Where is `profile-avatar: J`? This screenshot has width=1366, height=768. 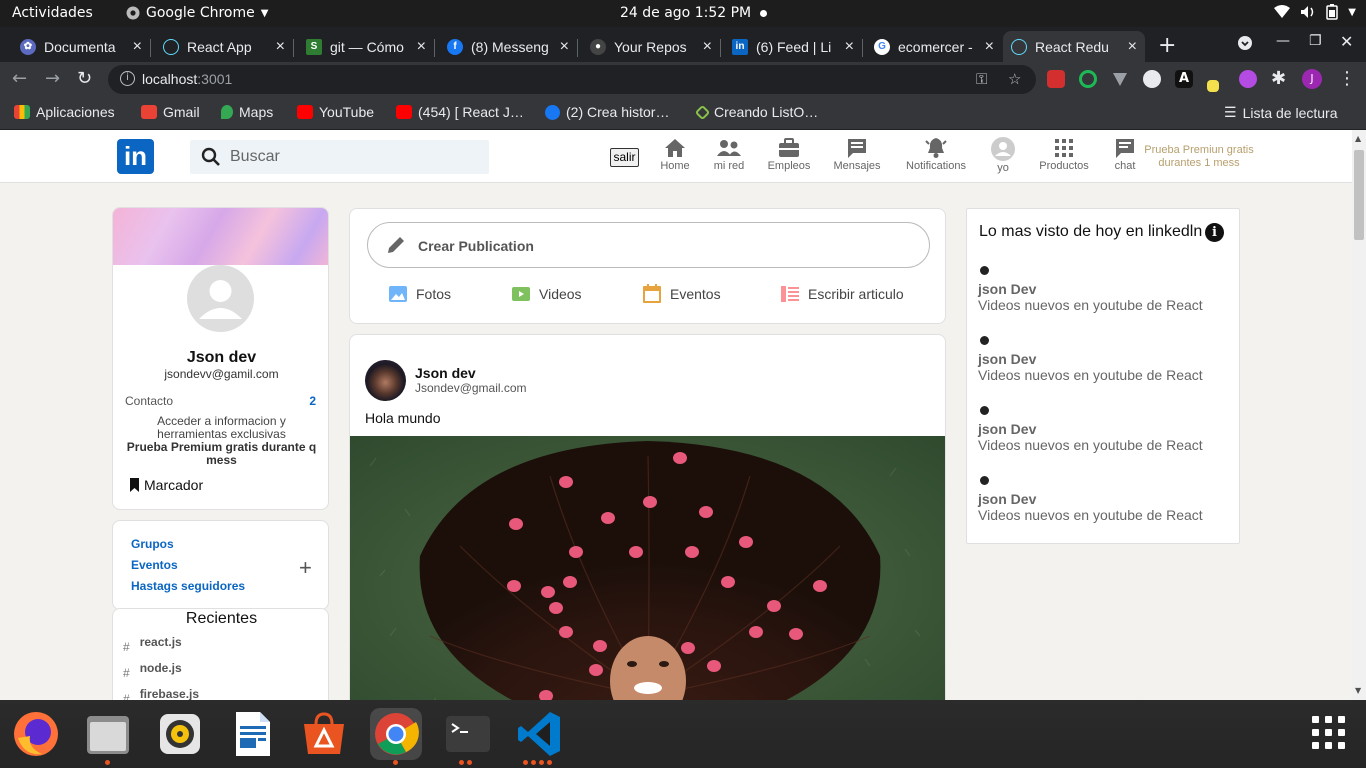 profile-avatar: J is located at coordinates (1312, 79).